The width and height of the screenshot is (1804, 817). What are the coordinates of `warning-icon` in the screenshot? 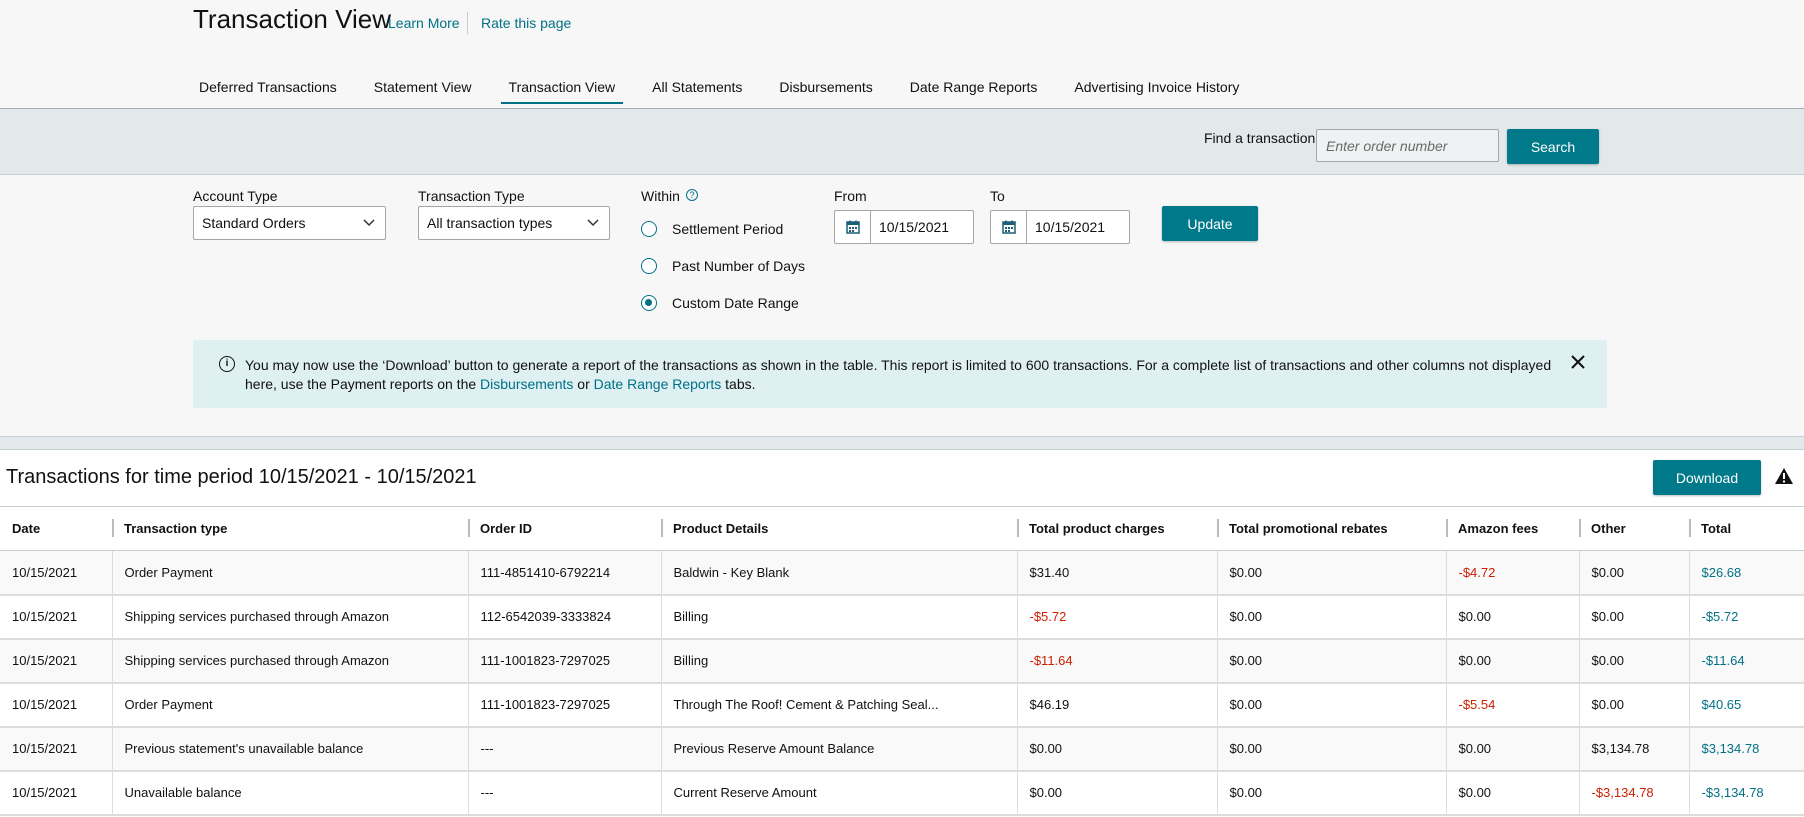 It's located at (1784, 476).